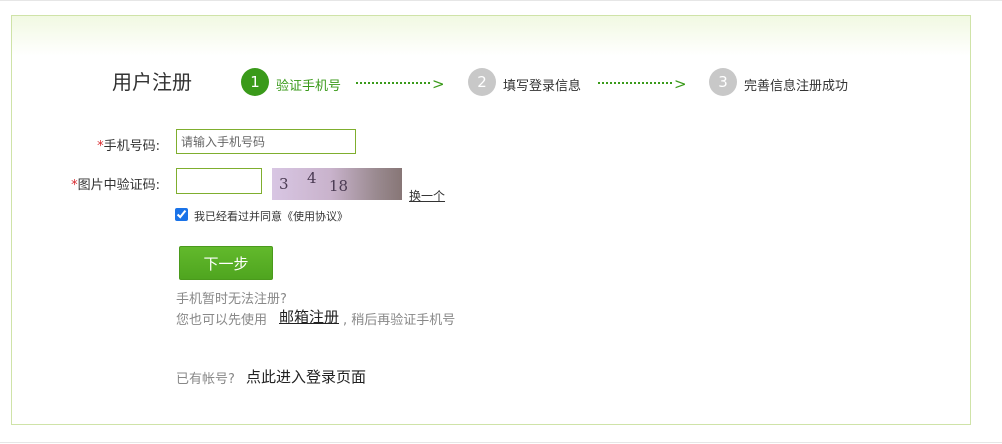  What do you see at coordinates (501, 442) in the screenshot?
I see `bottom-divider` at bounding box center [501, 442].